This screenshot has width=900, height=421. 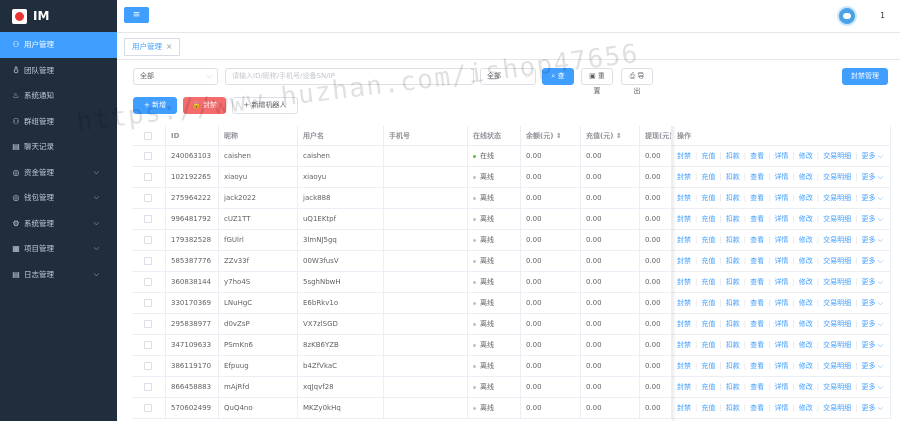 What do you see at coordinates (551, 135) in the screenshot?
I see `column-header: 余额(元) ⇕` at bounding box center [551, 135].